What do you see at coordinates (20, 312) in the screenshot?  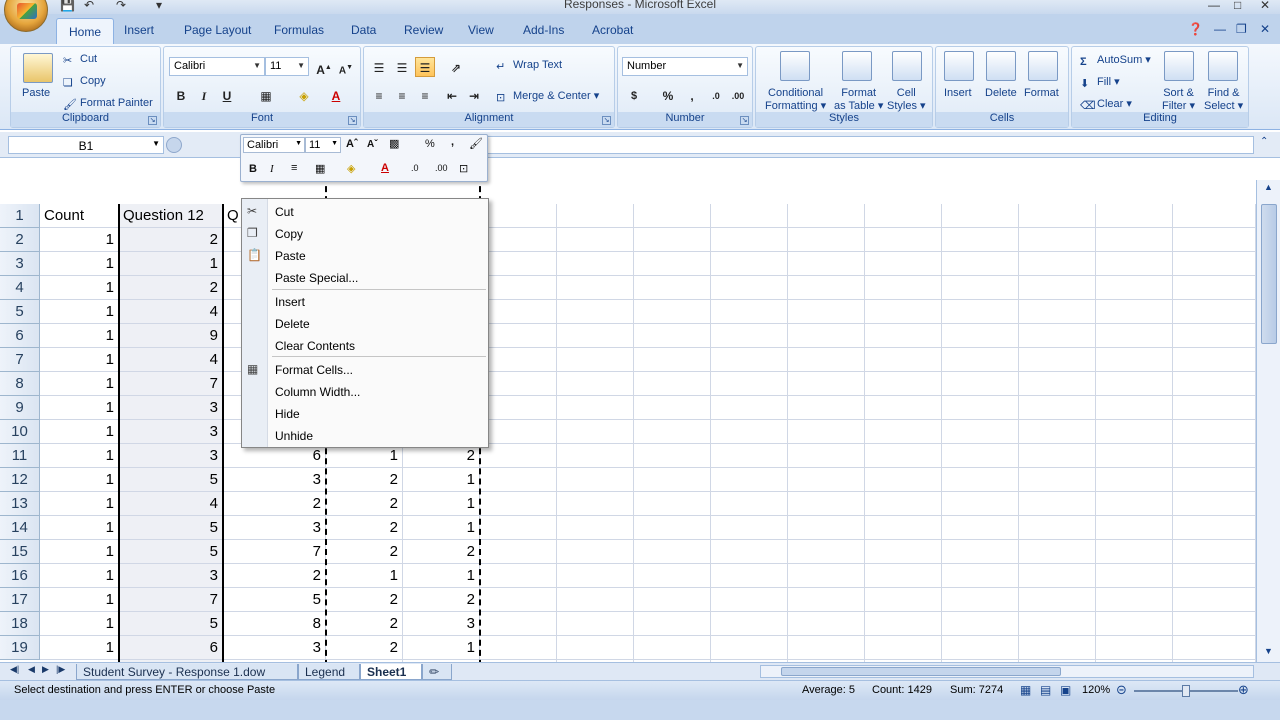 I see `row-header-5: 5` at bounding box center [20, 312].